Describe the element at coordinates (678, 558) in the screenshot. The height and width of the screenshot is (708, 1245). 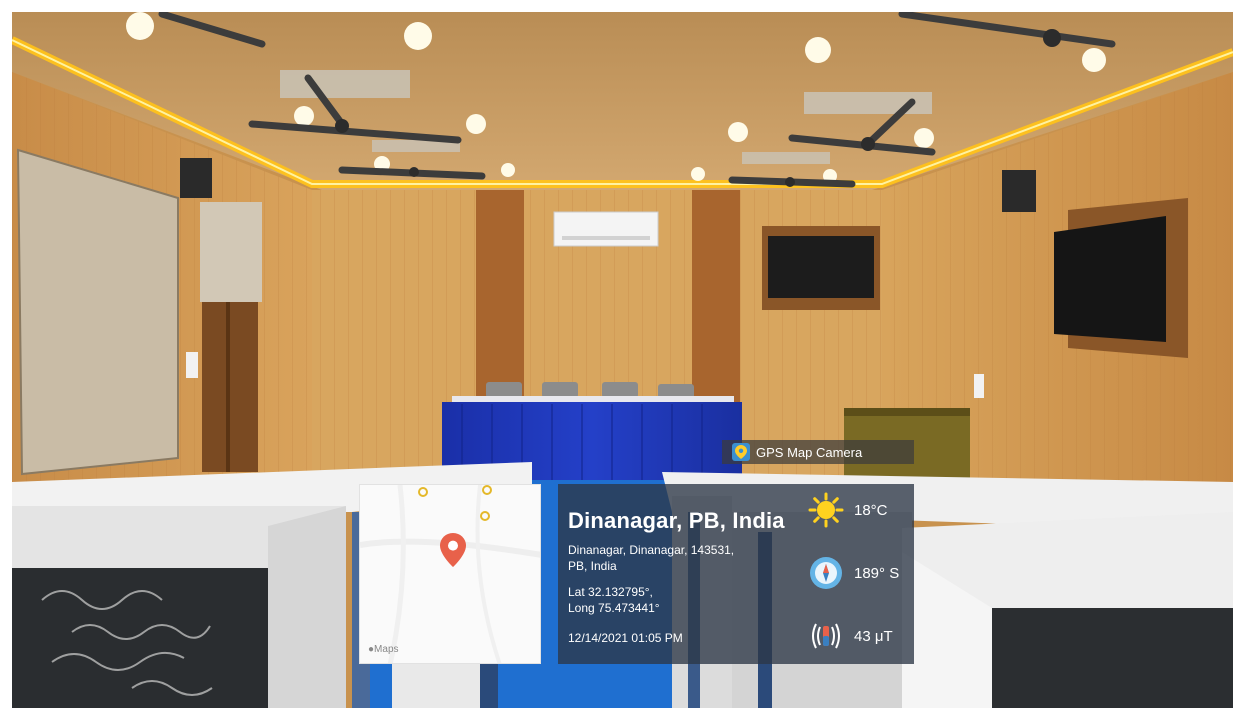
I see `address-text: Dinanagar, Dinanagar, 143531, PB, India` at that location.